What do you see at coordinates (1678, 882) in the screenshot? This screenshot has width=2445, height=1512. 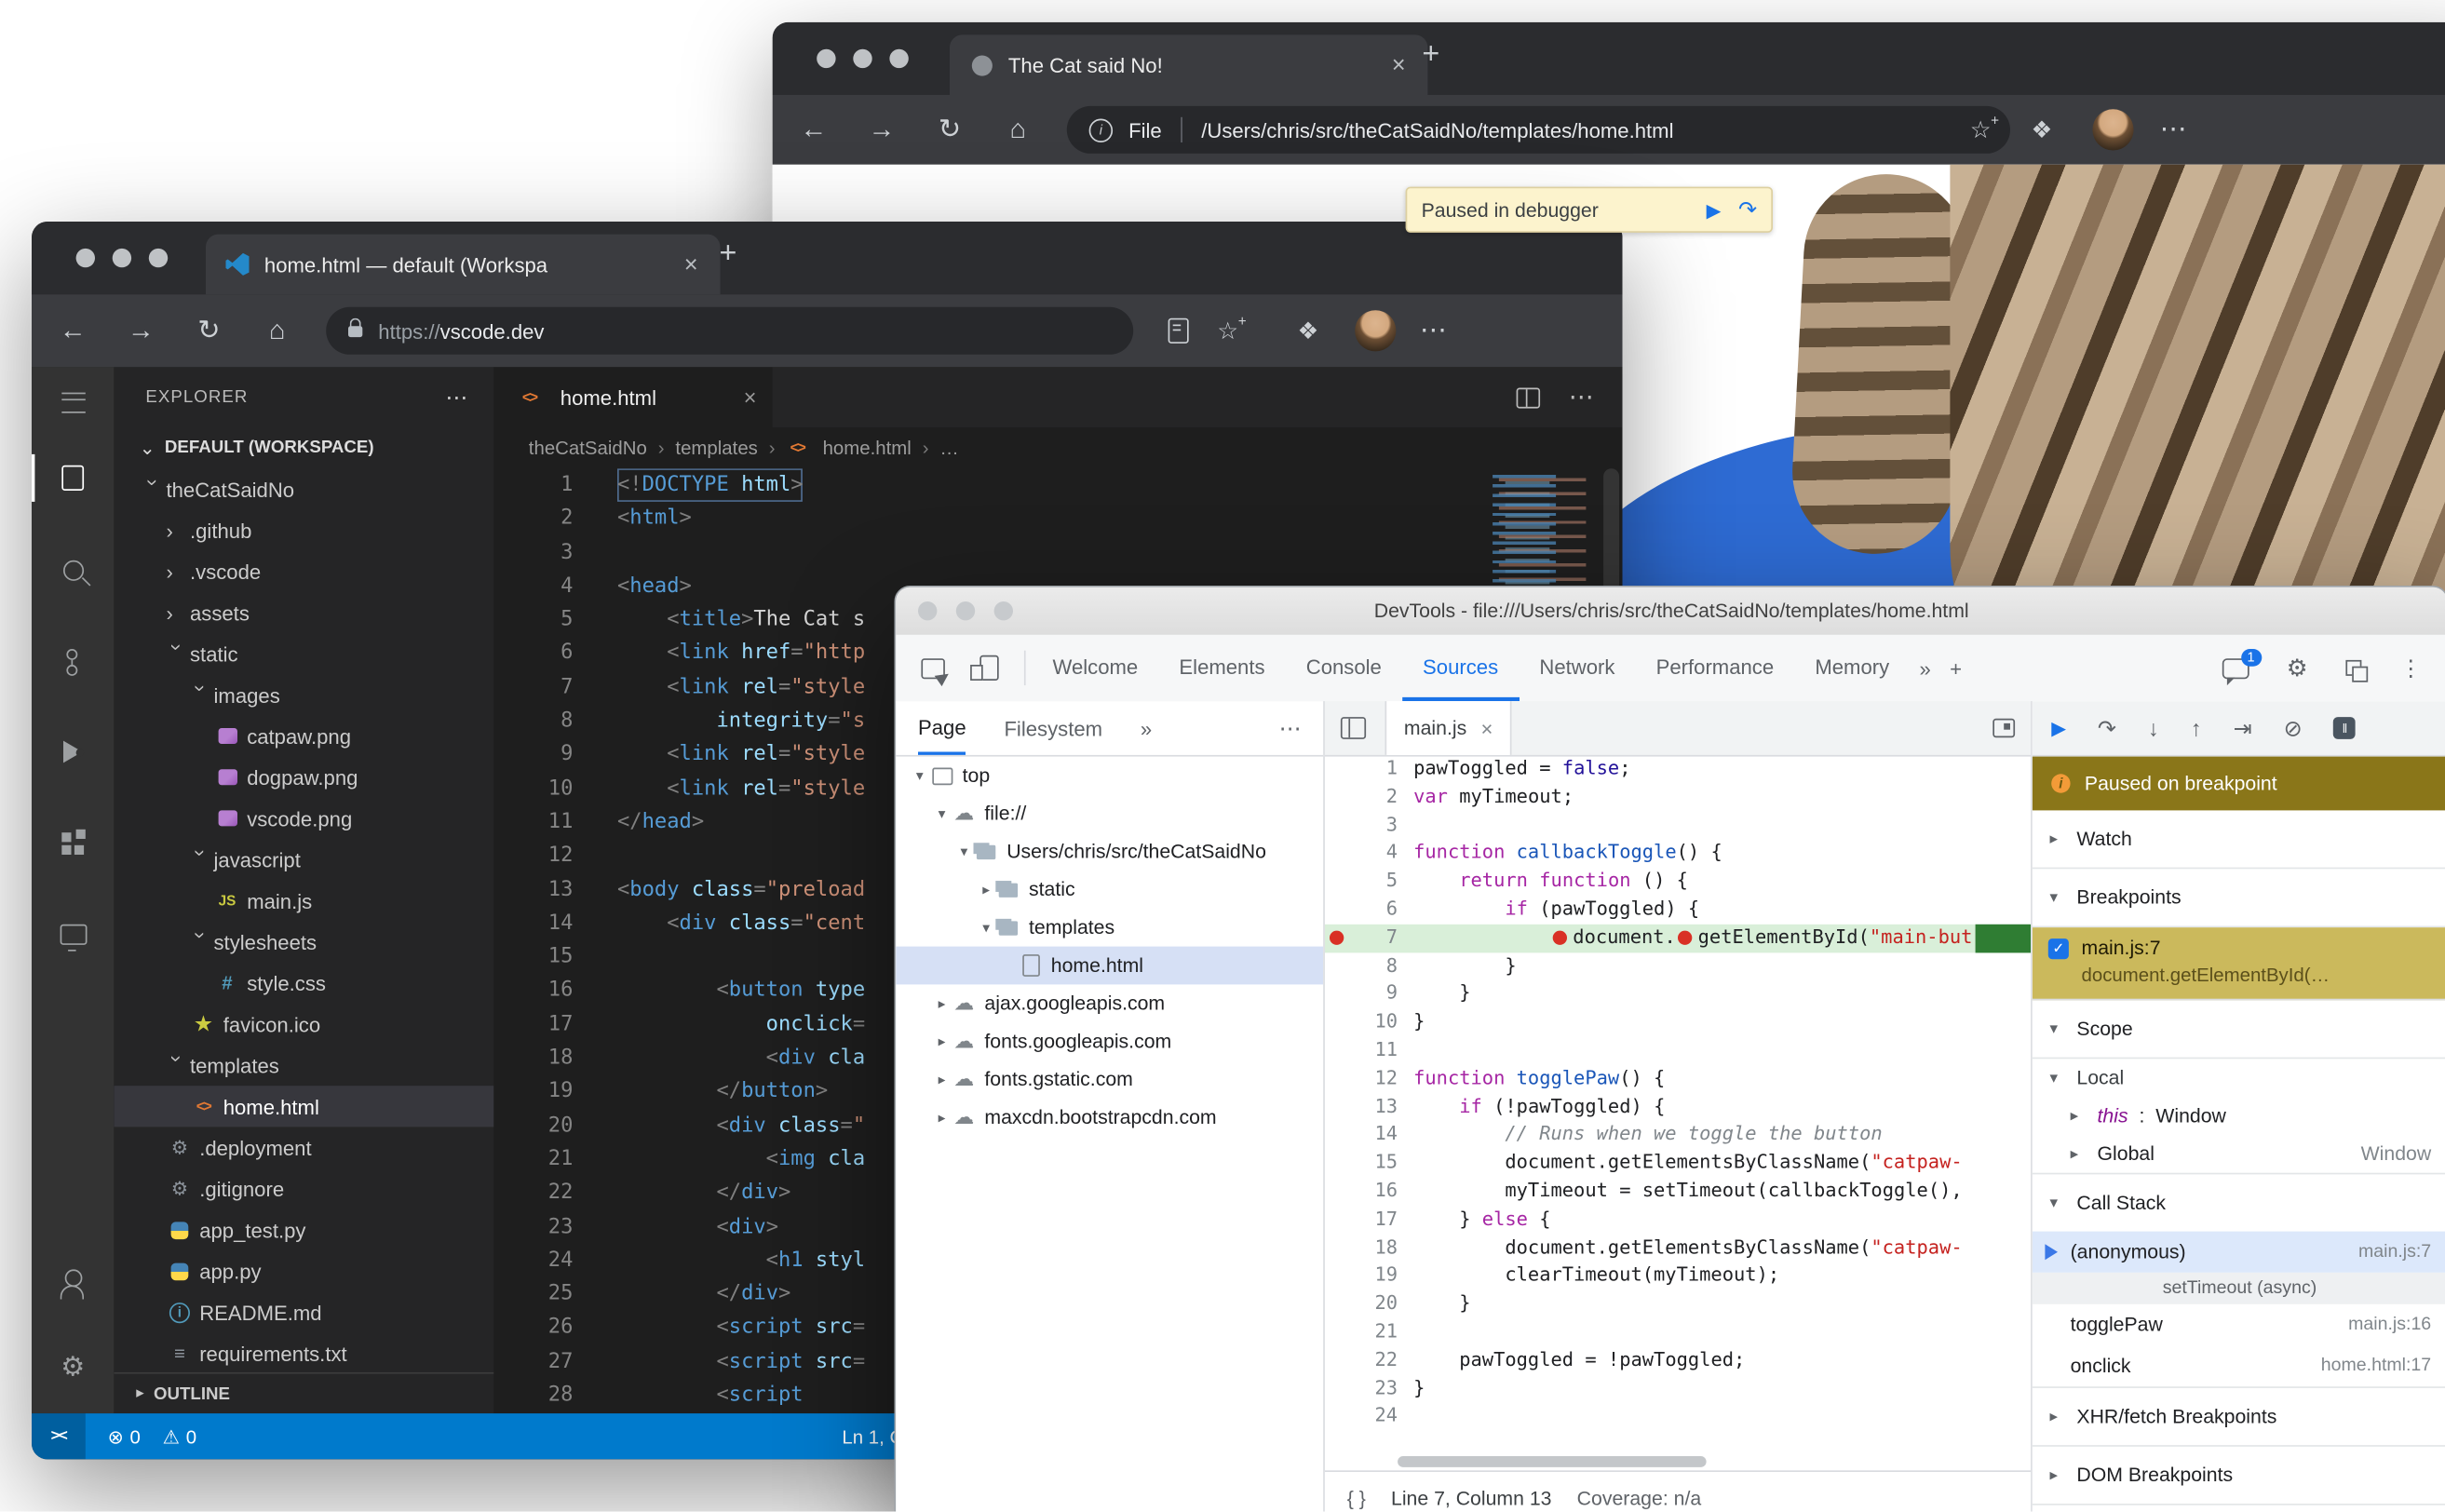 I see `code-line-5: 5 return function () {` at bounding box center [1678, 882].